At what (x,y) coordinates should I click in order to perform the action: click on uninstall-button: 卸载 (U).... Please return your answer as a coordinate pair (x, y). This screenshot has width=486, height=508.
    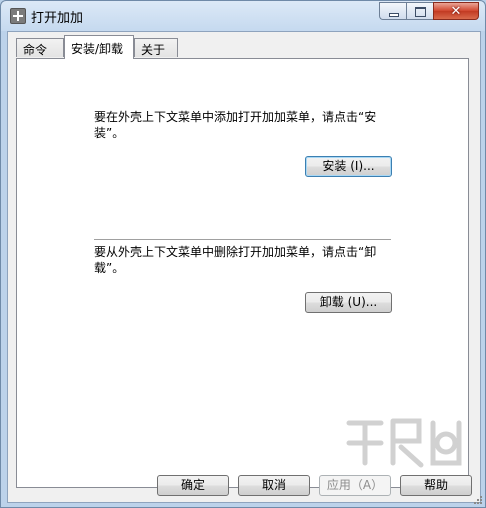
    Looking at the image, I should click on (348, 302).